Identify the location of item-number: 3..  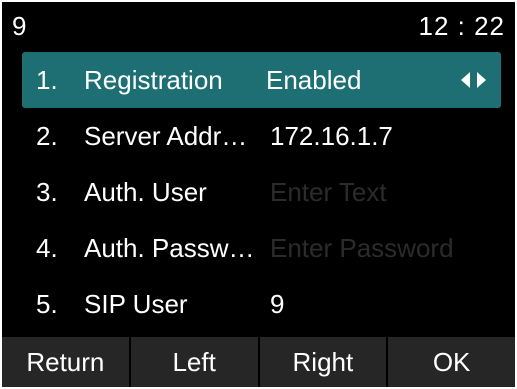
(47, 192).